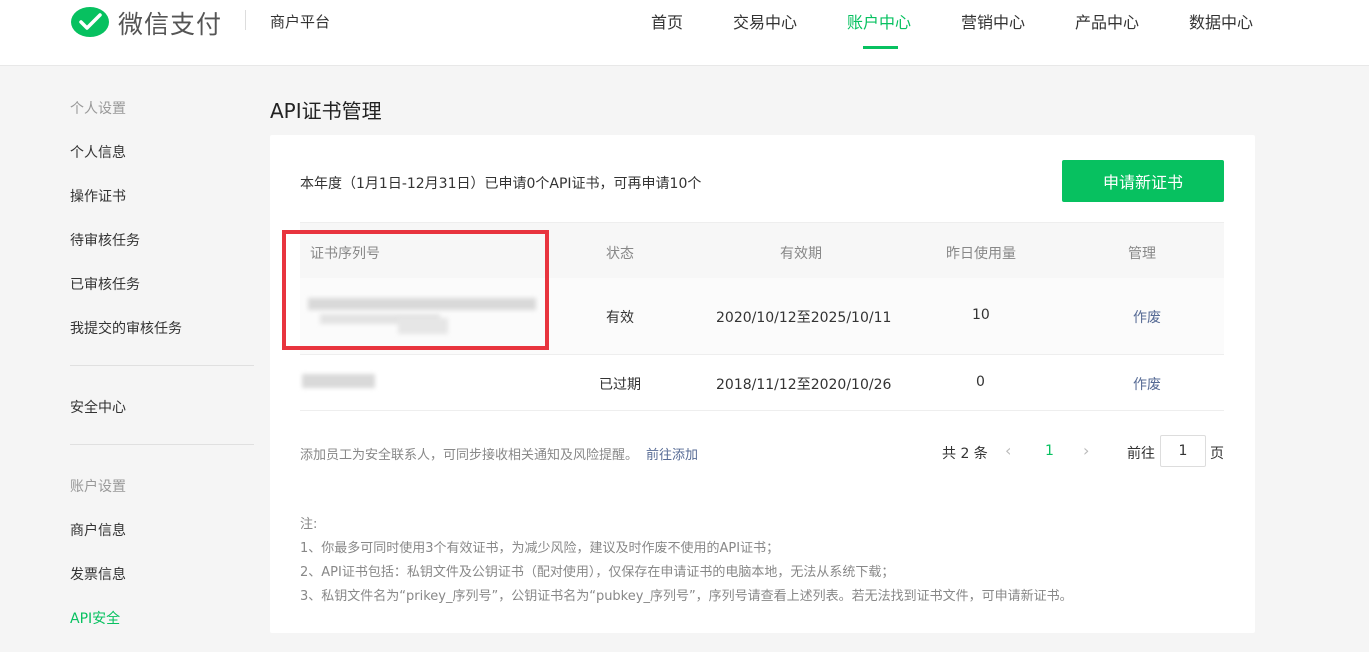 This screenshot has height=652, width=1369. Describe the element at coordinates (981, 254) in the screenshot. I see `header-usage: 昨日使用量` at that location.